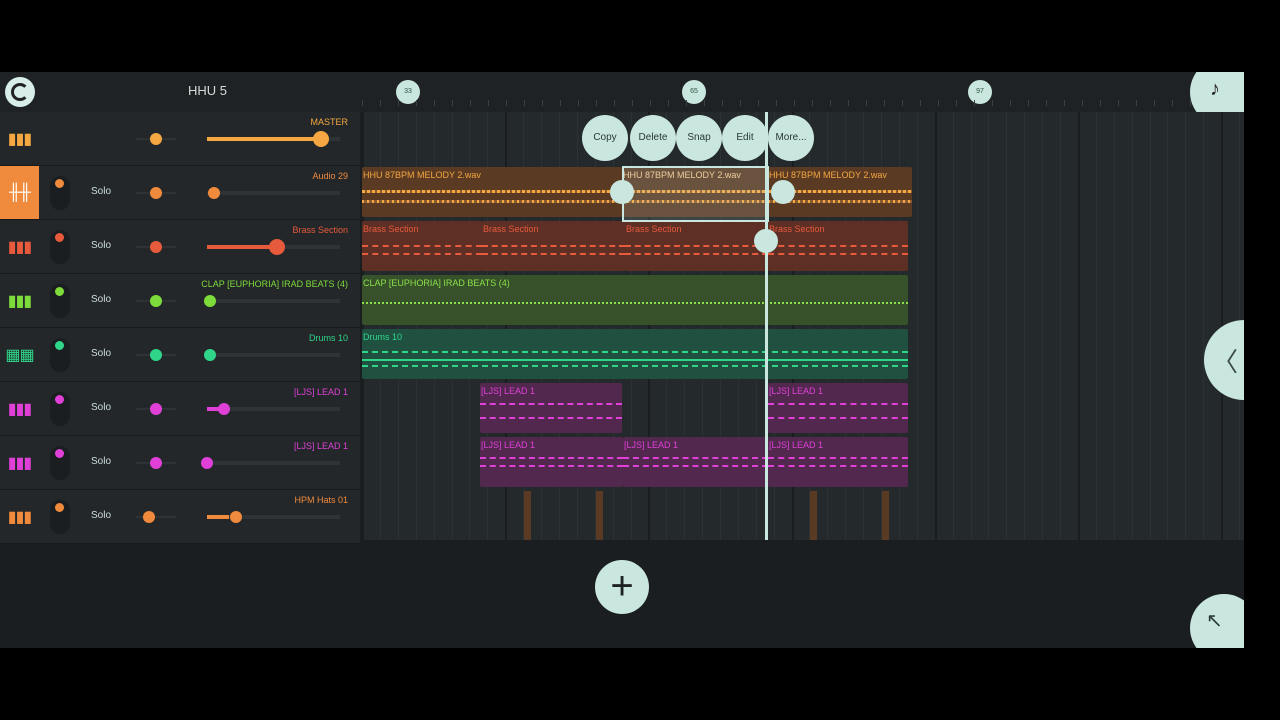  Describe the element at coordinates (695, 194) in the screenshot. I see `selection-box` at that location.